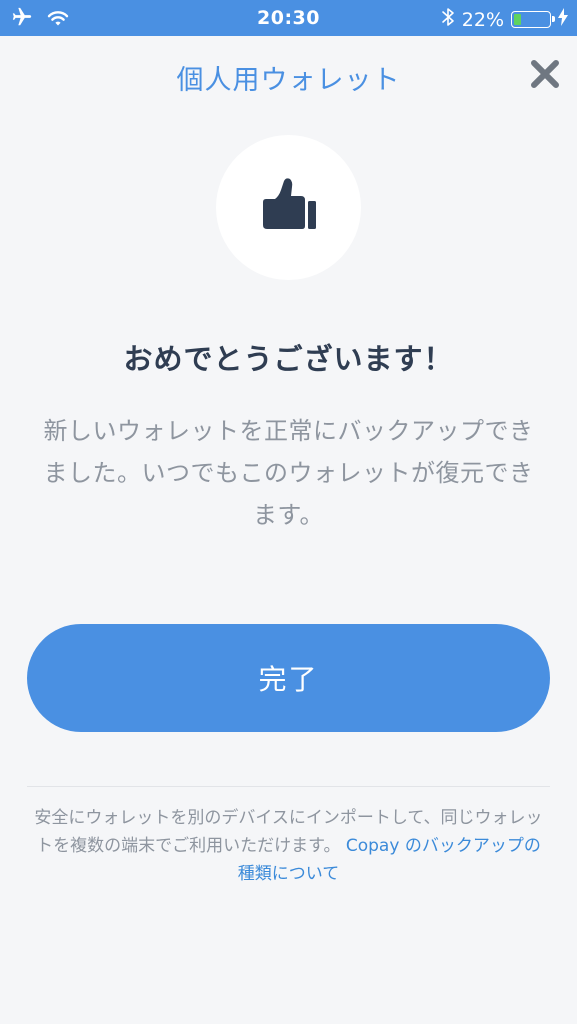  Describe the element at coordinates (533, 19) in the screenshot. I see `battery-icon` at that location.